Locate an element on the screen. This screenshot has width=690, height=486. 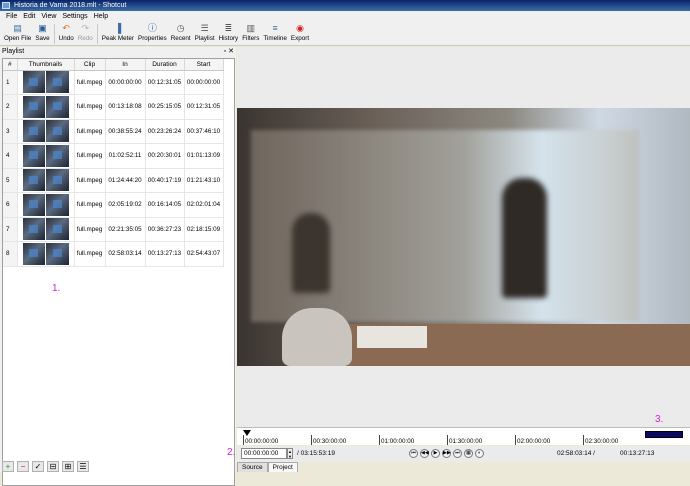
open-file-button: ▤ Open File is located at coordinates (17, 34).